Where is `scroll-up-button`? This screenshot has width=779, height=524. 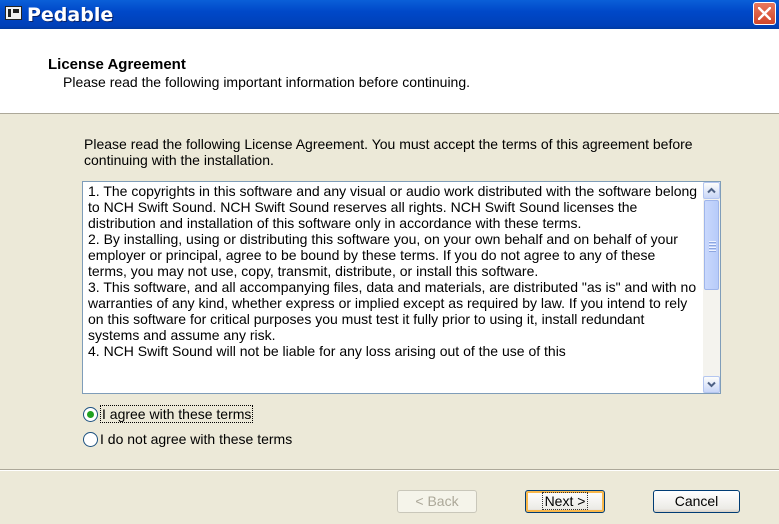 scroll-up-button is located at coordinates (711, 190).